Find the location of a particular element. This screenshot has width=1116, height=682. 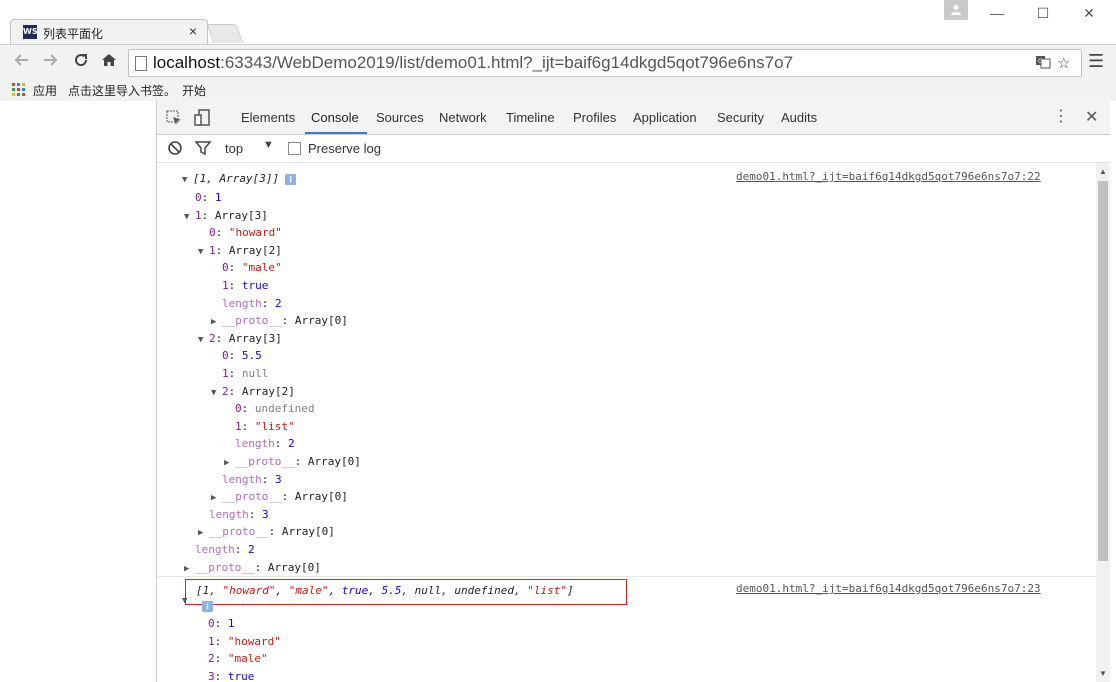

console-tree-row: 0: "male" is located at coordinates (252, 268).